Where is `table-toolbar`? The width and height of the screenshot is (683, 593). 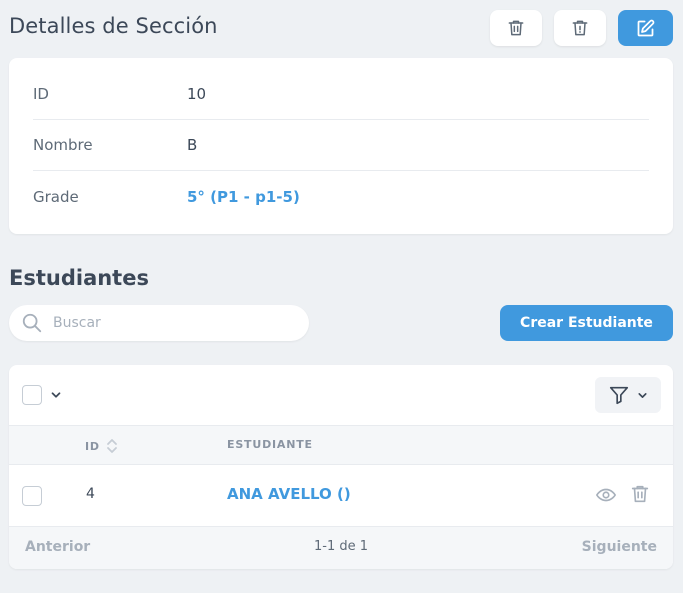
table-toolbar is located at coordinates (341, 395).